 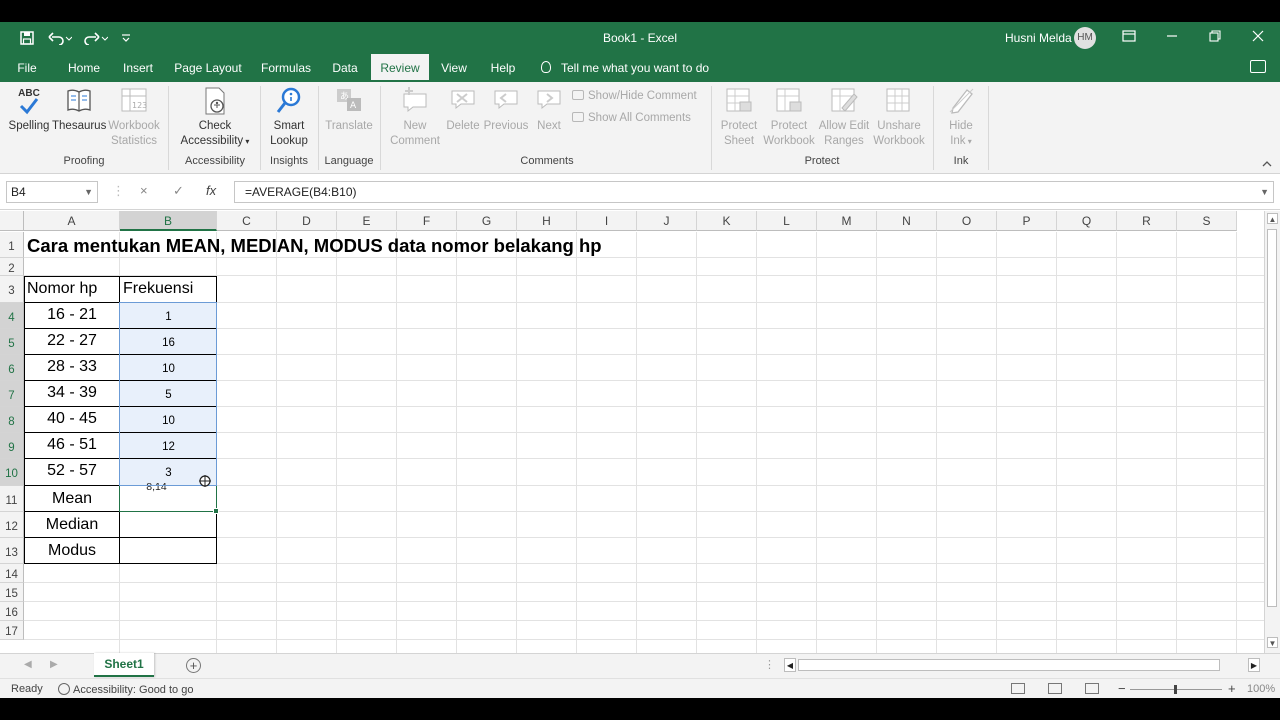 What do you see at coordinates (12, 420) in the screenshot?
I see `row-header-8: 8` at bounding box center [12, 420].